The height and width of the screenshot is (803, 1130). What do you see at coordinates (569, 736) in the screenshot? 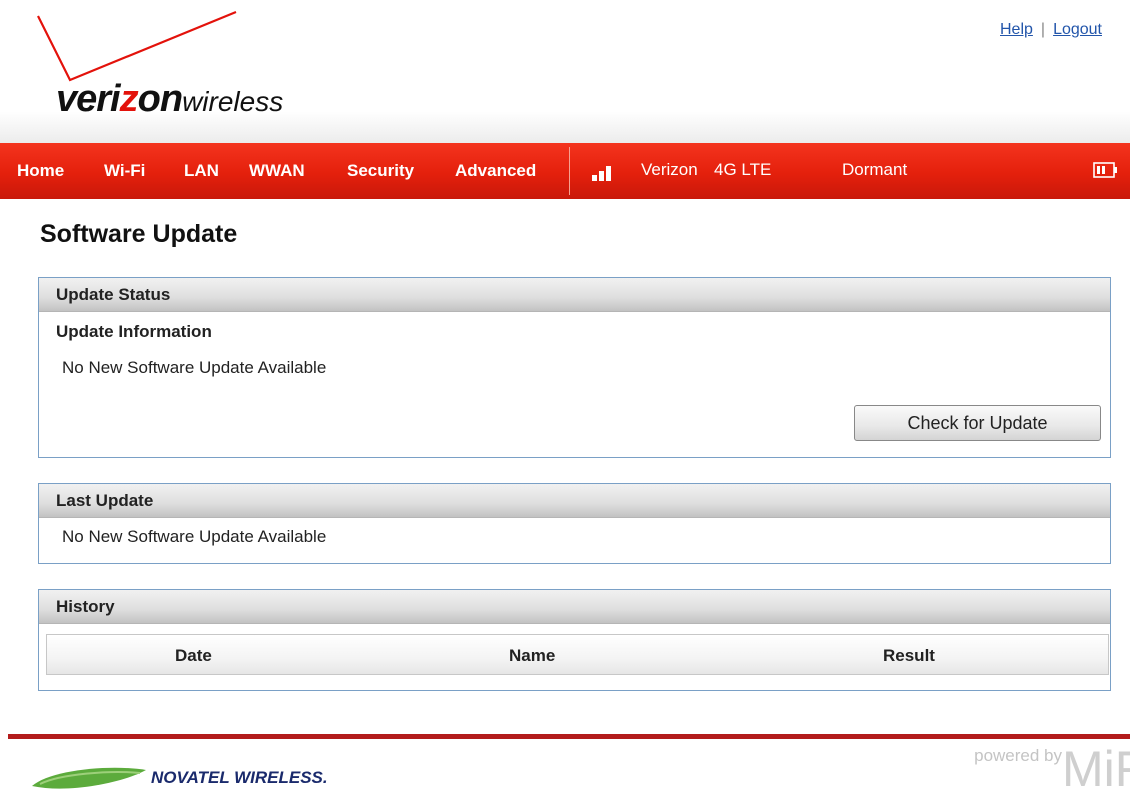
I see `footer-divider` at bounding box center [569, 736].